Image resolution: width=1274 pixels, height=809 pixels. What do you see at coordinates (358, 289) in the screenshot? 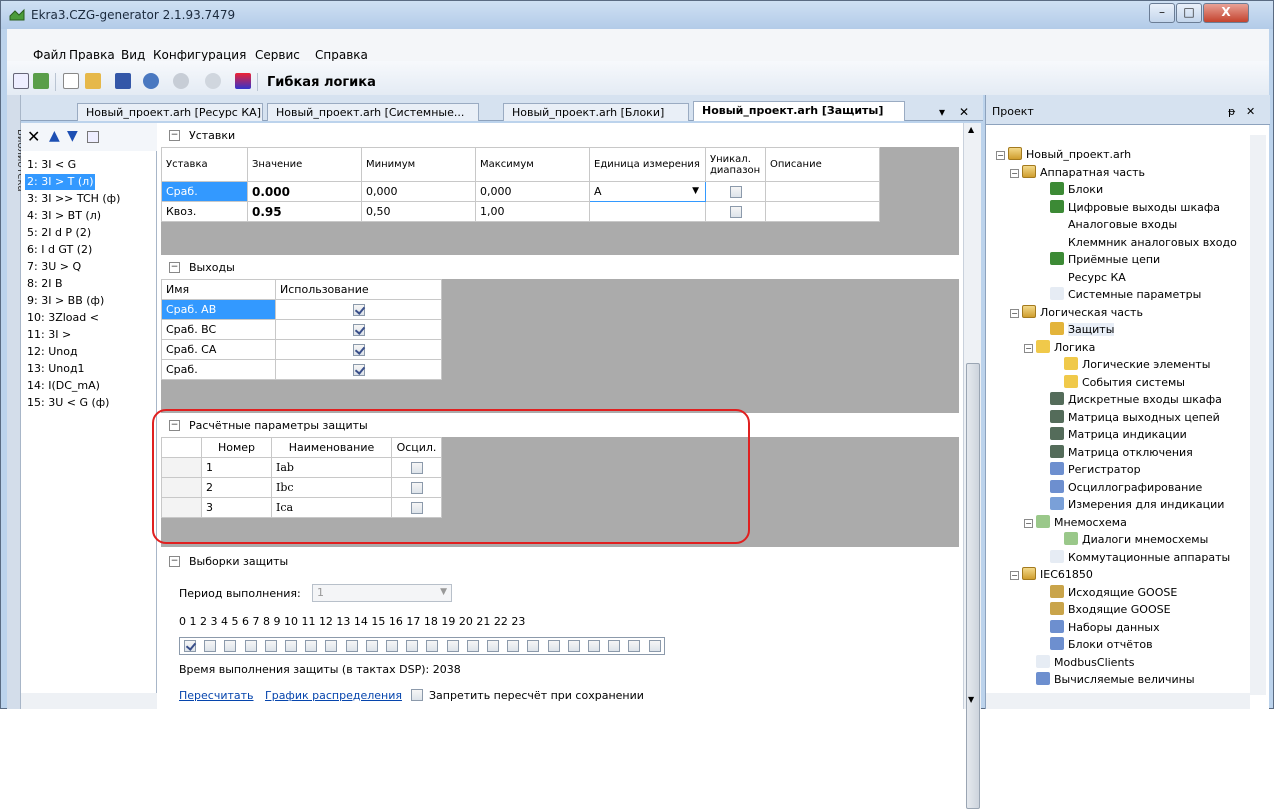
I see `outputs-column-header: Использование` at bounding box center [358, 289].